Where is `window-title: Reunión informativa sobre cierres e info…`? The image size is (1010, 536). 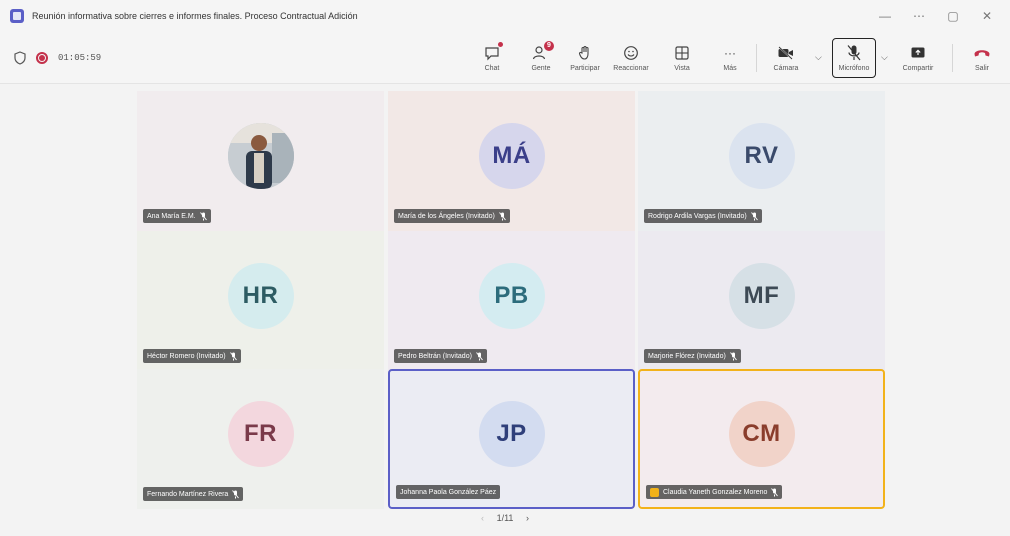
window-title: Reunión informativa sobre cierres e info… is located at coordinates (195, 16).